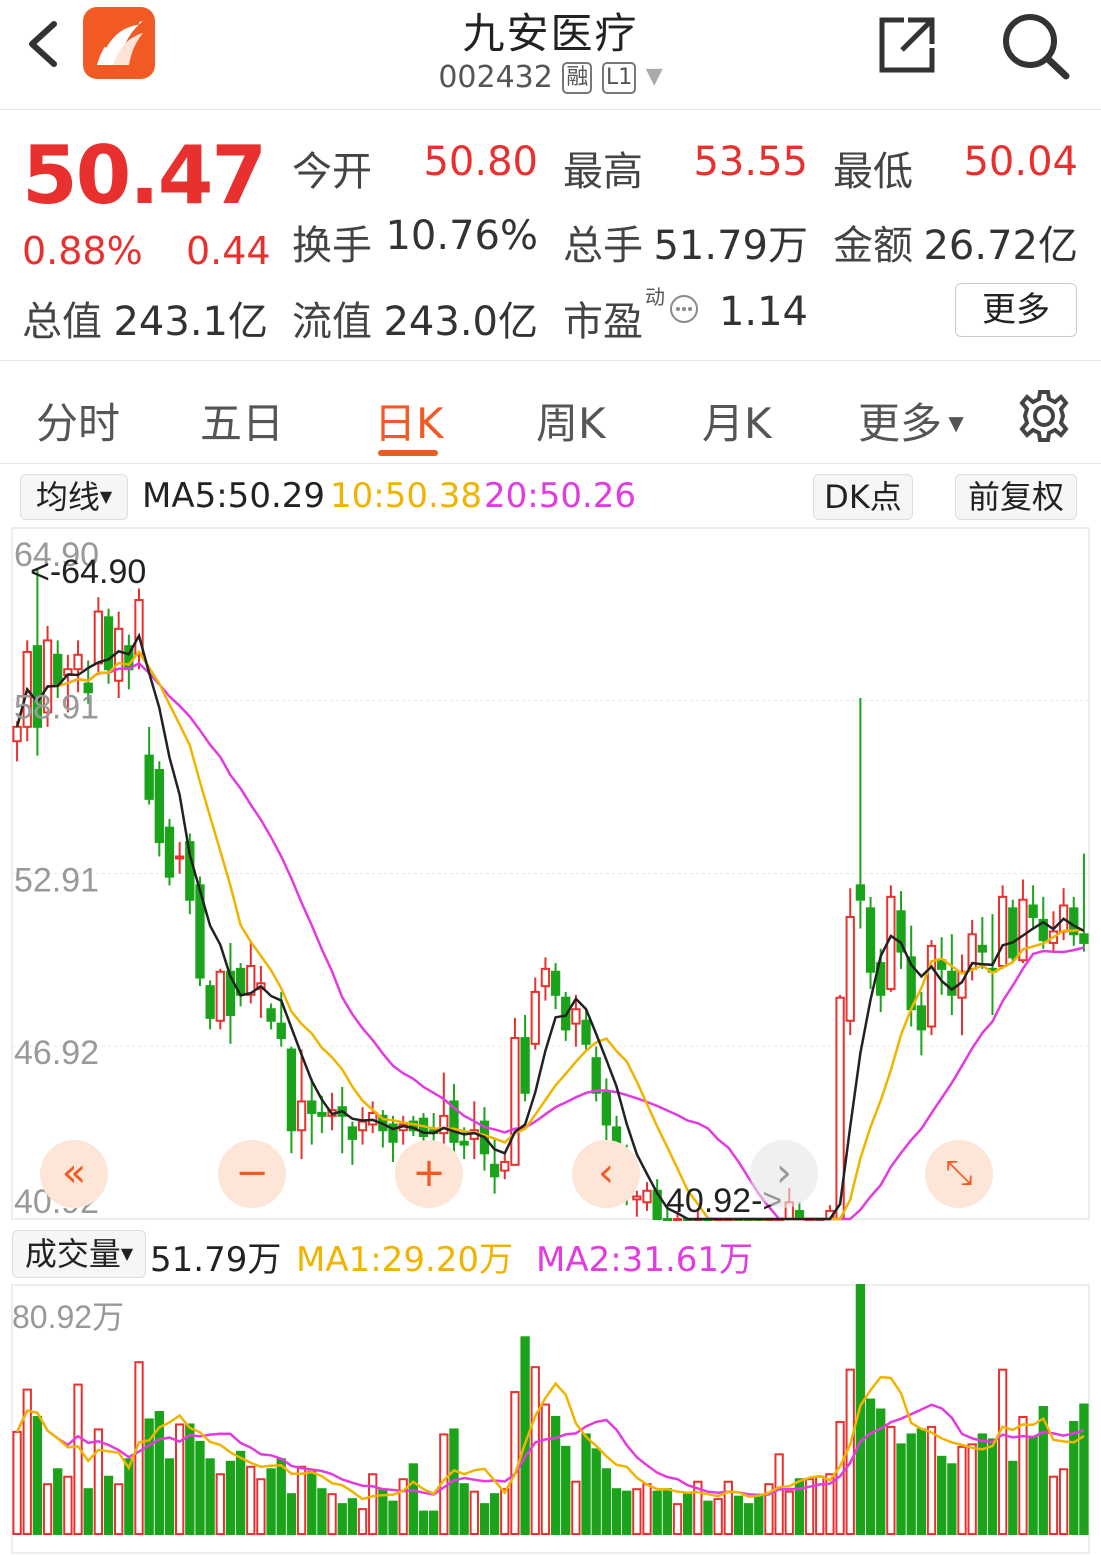 The width and height of the screenshot is (1101, 1555). What do you see at coordinates (409, 420) in the screenshot?
I see `tab-daily-k: 日K` at bounding box center [409, 420].